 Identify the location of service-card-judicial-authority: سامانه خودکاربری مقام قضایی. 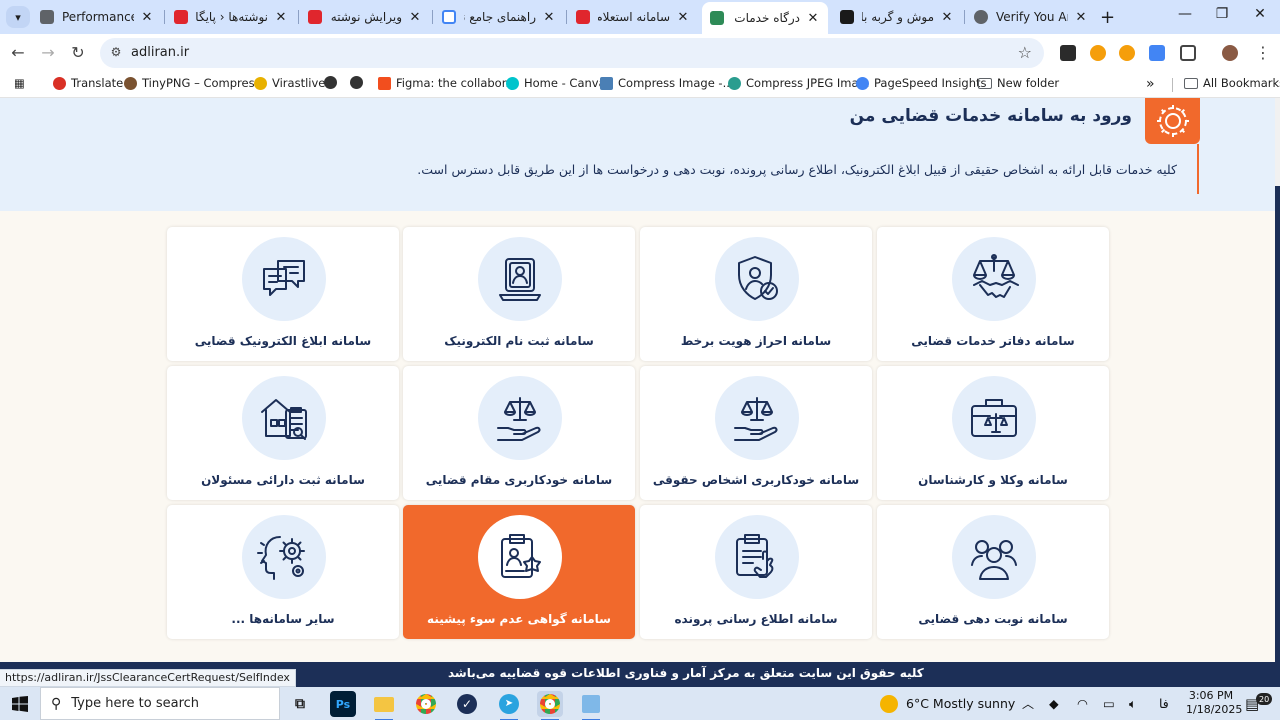
(519, 433).